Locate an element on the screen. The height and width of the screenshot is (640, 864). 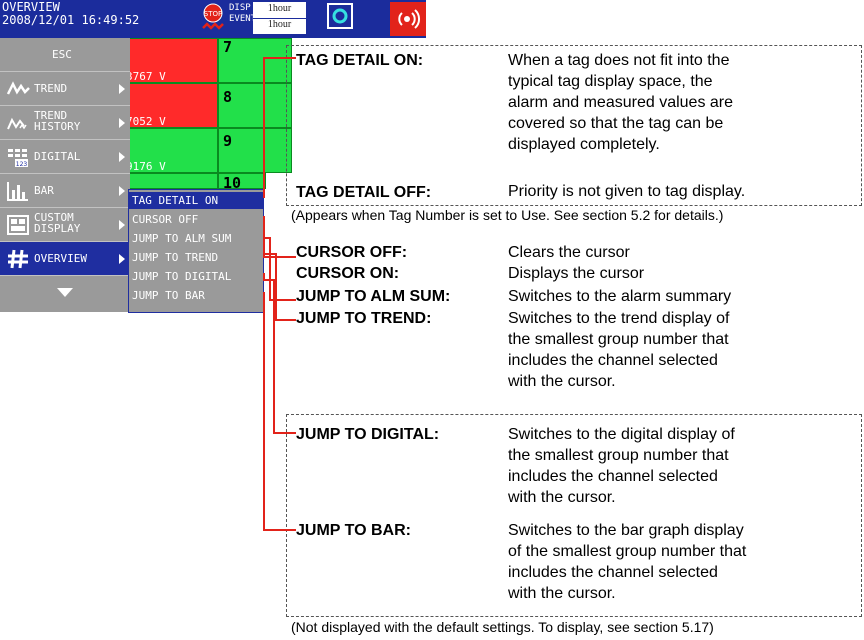
leader-alm-sum is located at coordinates (279, 268).